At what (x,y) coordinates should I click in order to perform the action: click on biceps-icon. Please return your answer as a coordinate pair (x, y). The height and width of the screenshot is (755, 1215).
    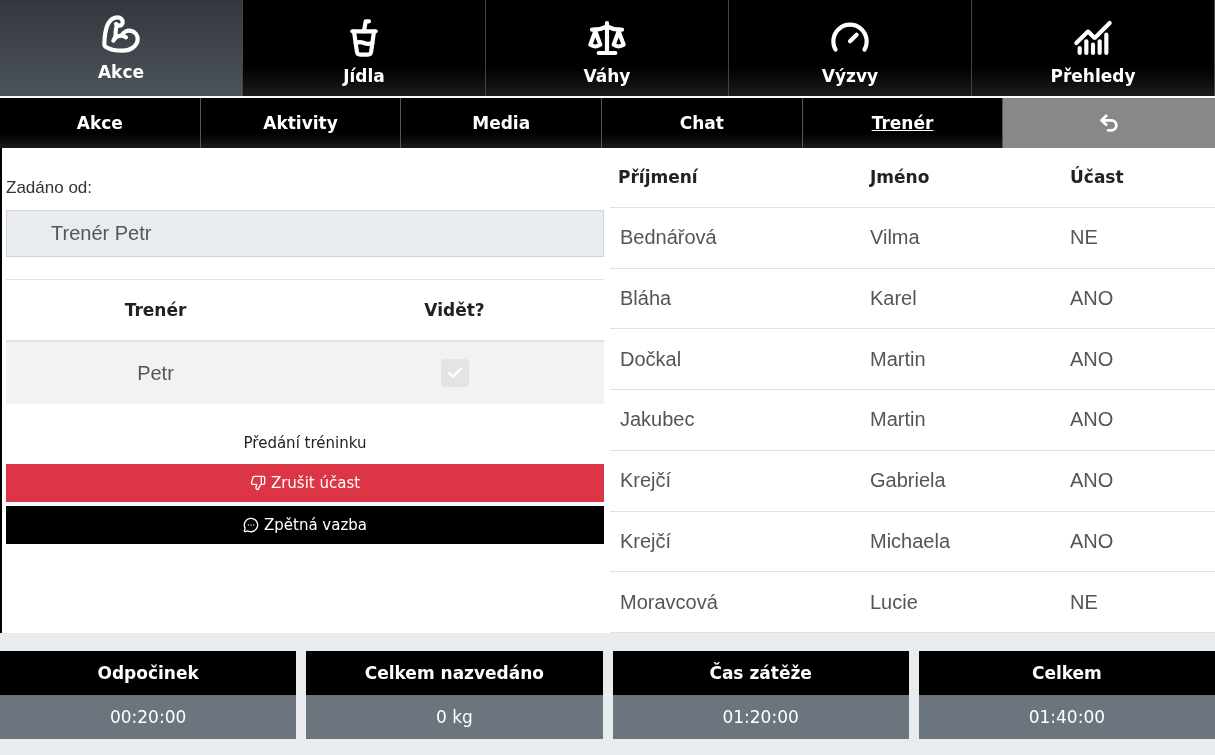
    Looking at the image, I should click on (121, 34).